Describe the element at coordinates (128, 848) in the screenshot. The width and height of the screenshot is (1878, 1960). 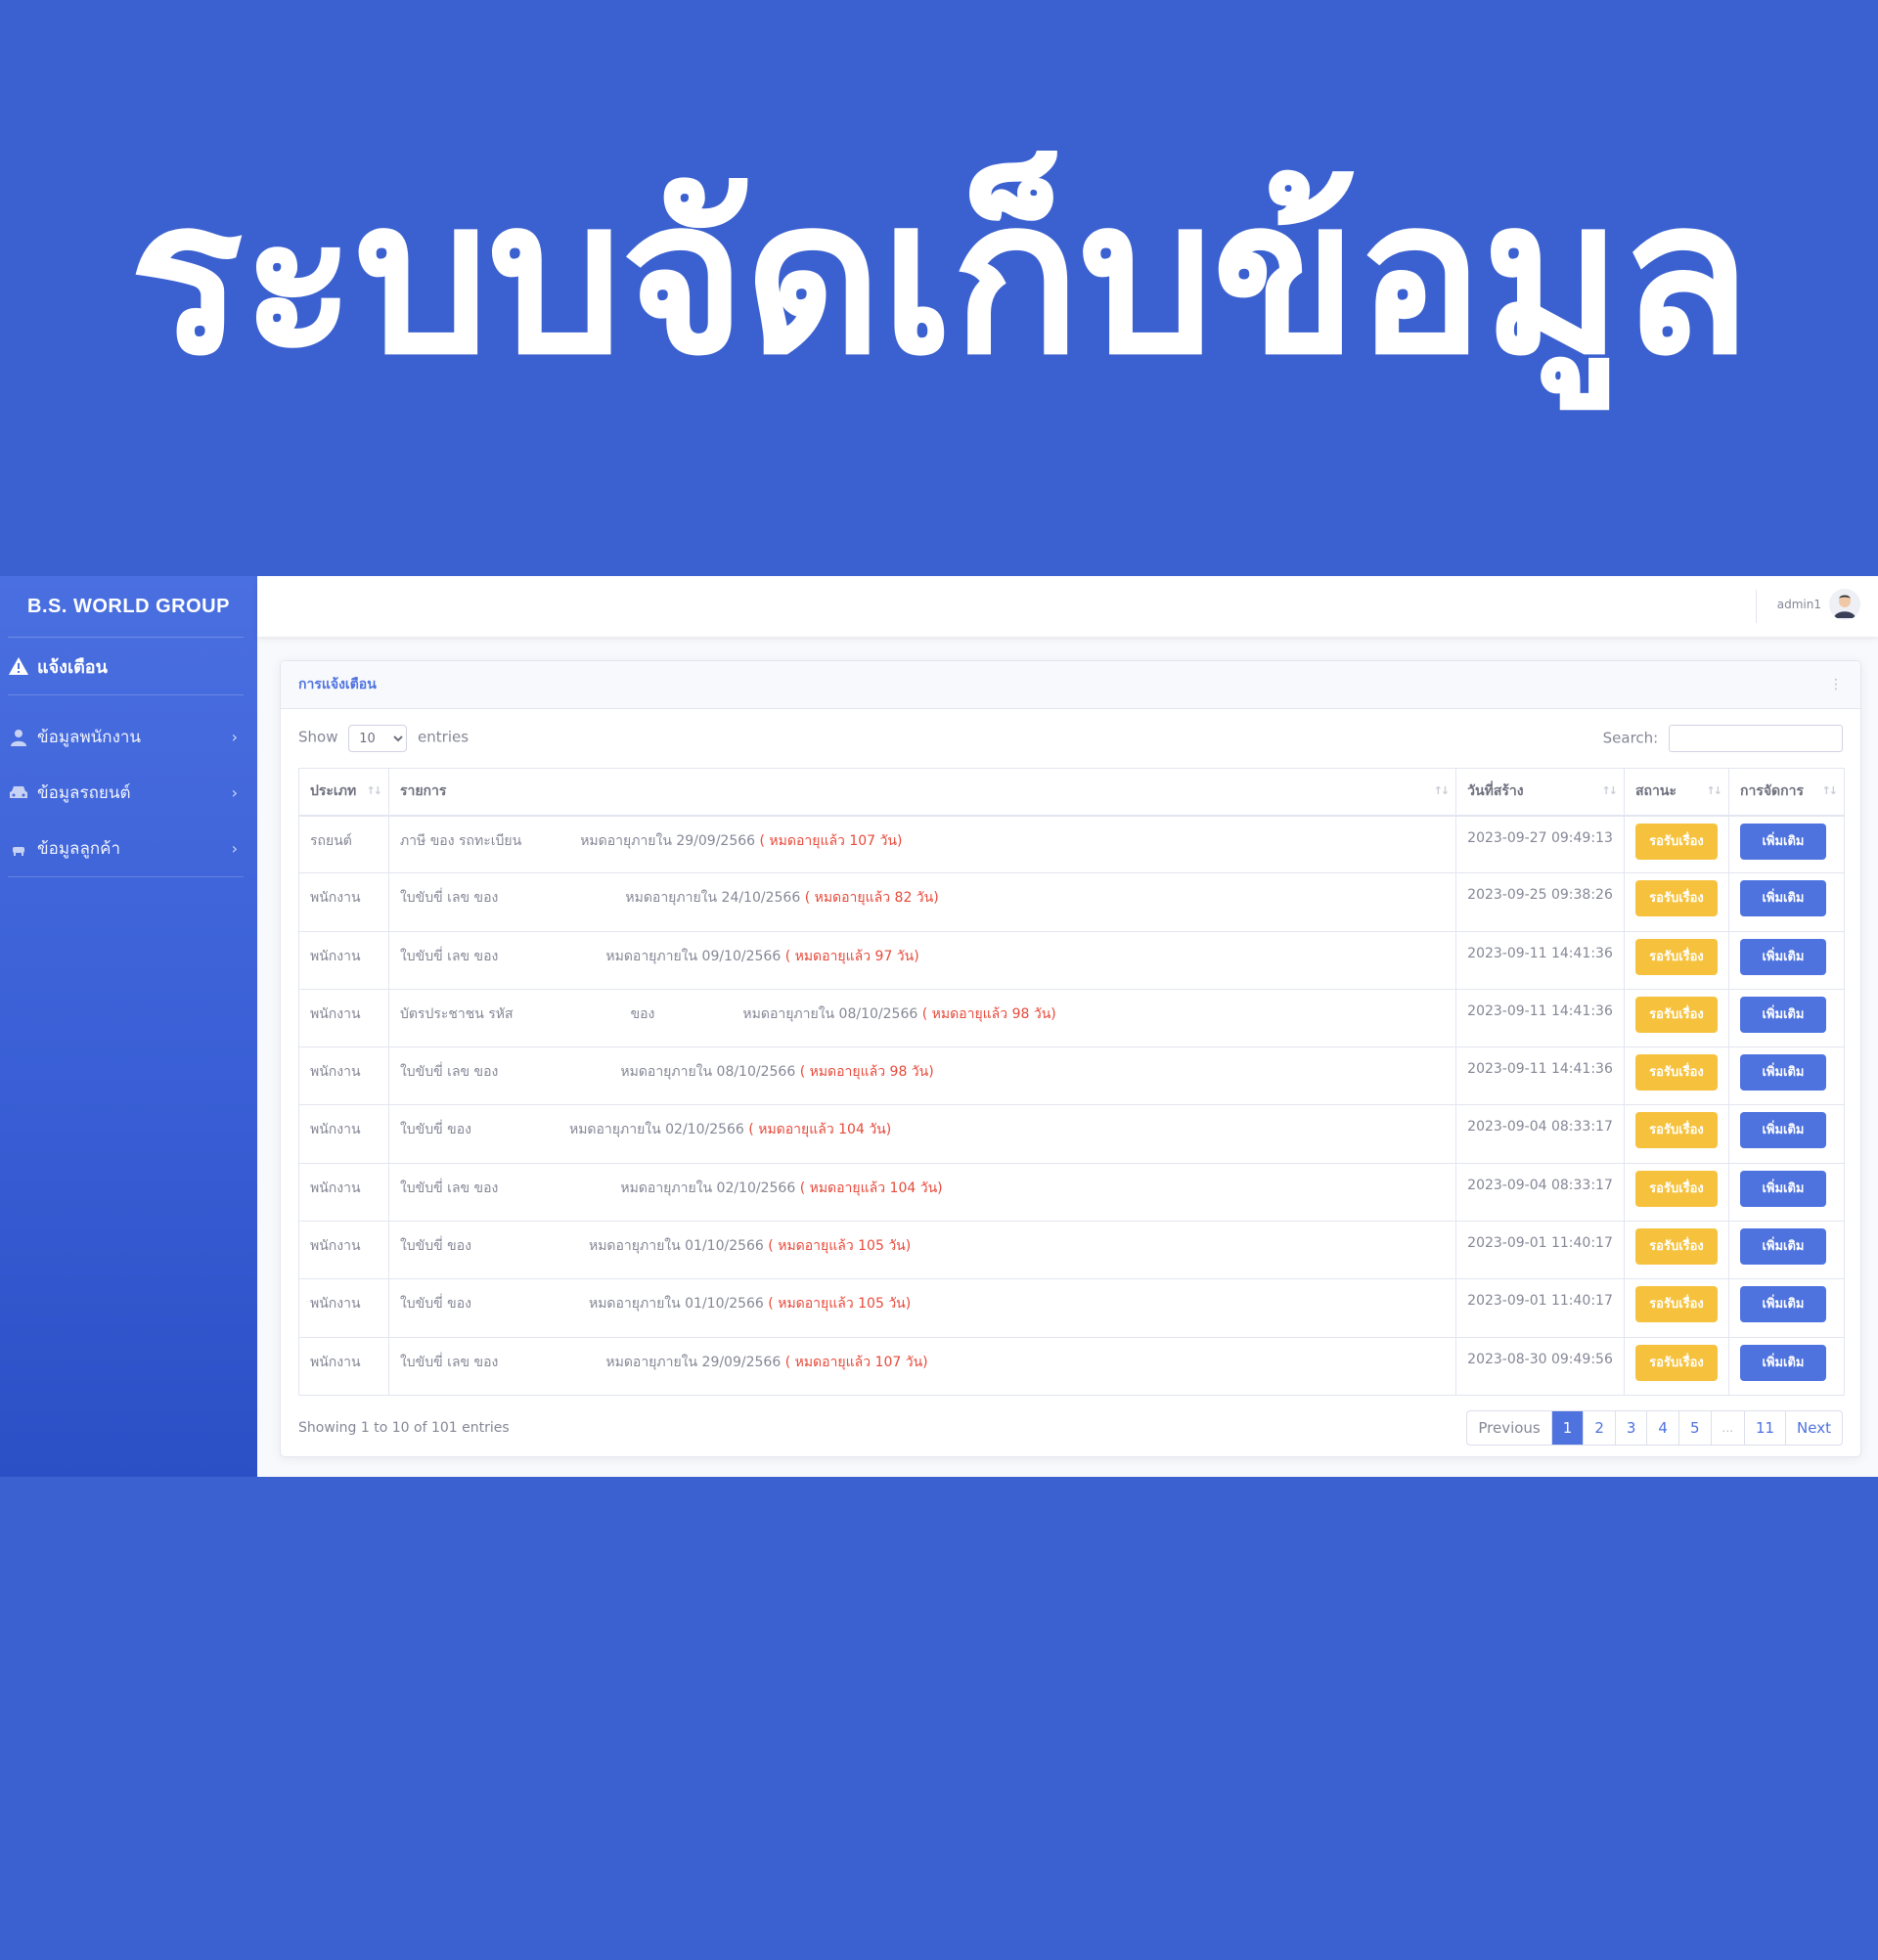
I see `sidebar-item-customers: ข้อมูลลูกค้า ›` at that location.